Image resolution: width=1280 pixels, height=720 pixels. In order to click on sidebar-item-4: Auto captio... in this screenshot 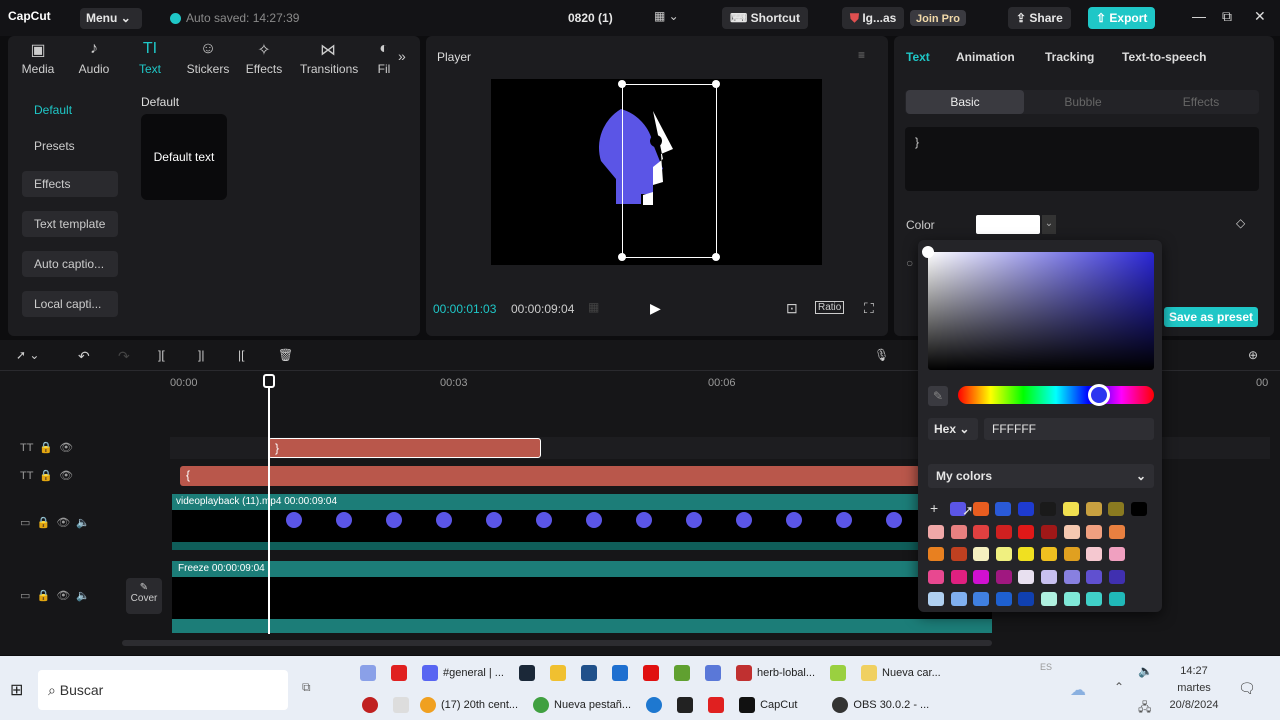, I will do `click(70, 264)`.